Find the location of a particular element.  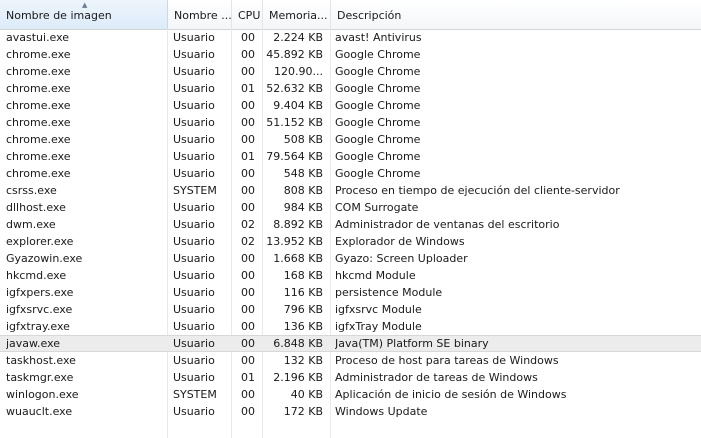

process-name: wuauclt.exe is located at coordinates (39, 411).